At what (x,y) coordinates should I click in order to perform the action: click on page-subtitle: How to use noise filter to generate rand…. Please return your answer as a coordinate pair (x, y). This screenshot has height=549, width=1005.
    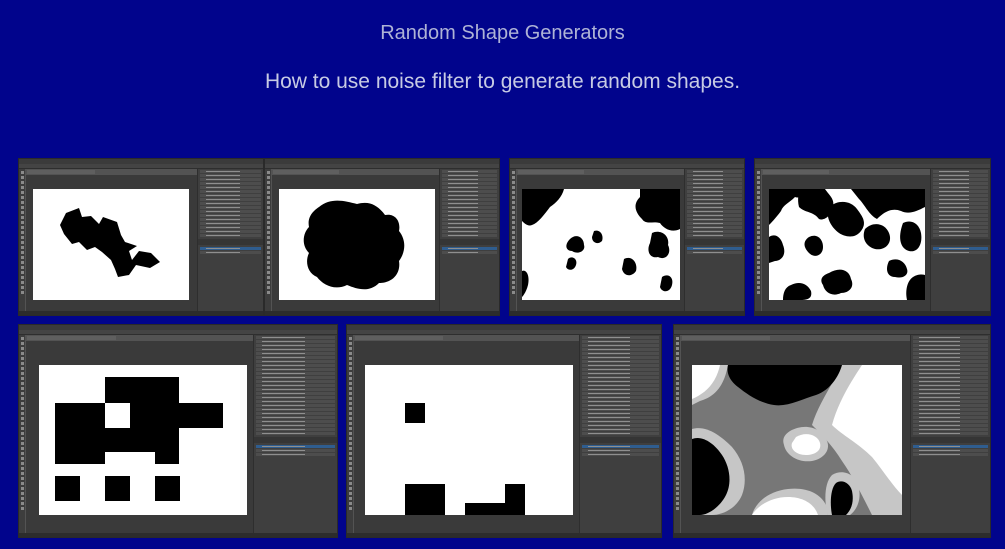
    Looking at the image, I should click on (502, 81).